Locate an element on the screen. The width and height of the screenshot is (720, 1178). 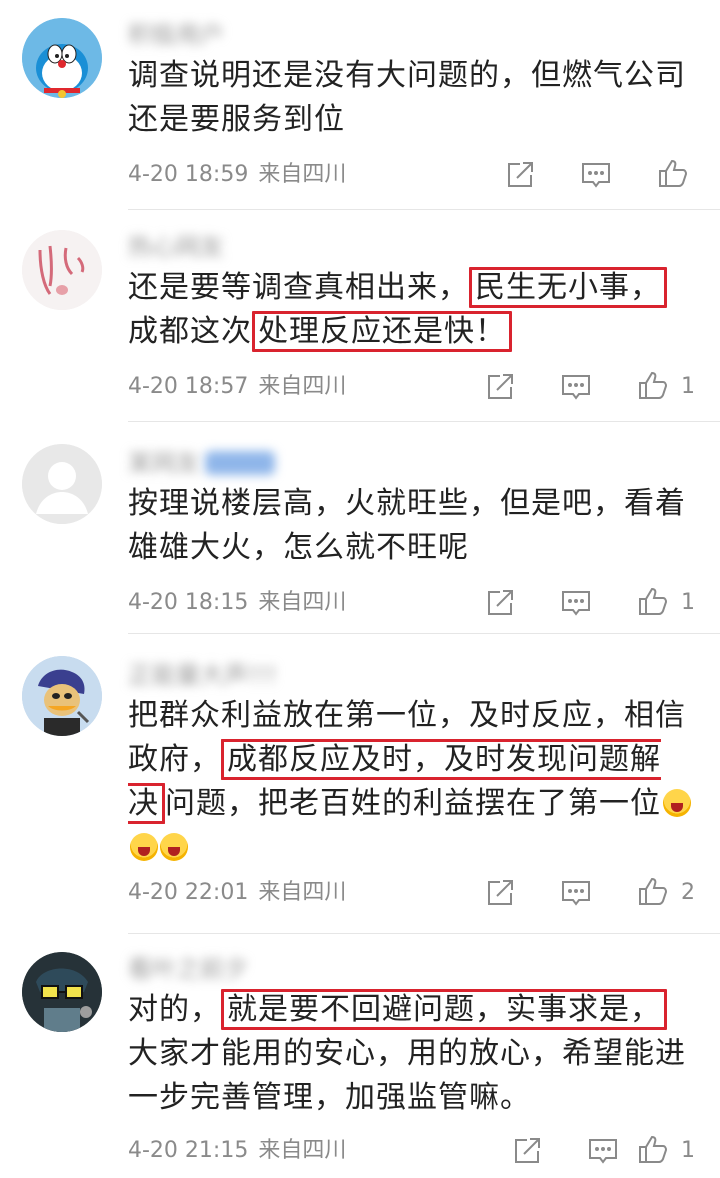
comment-text-part: 还是要等调查真相出来， is located at coordinates (298, 287).